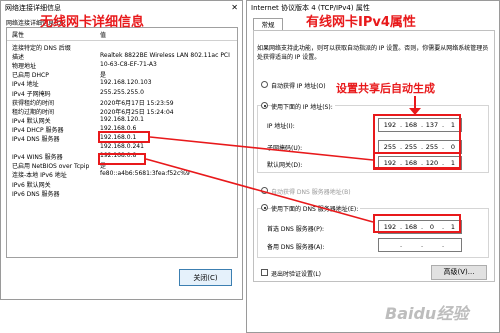 The height and width of the screenshot is (333, 500). I want to click on dns-link-line, so click(259, 190).